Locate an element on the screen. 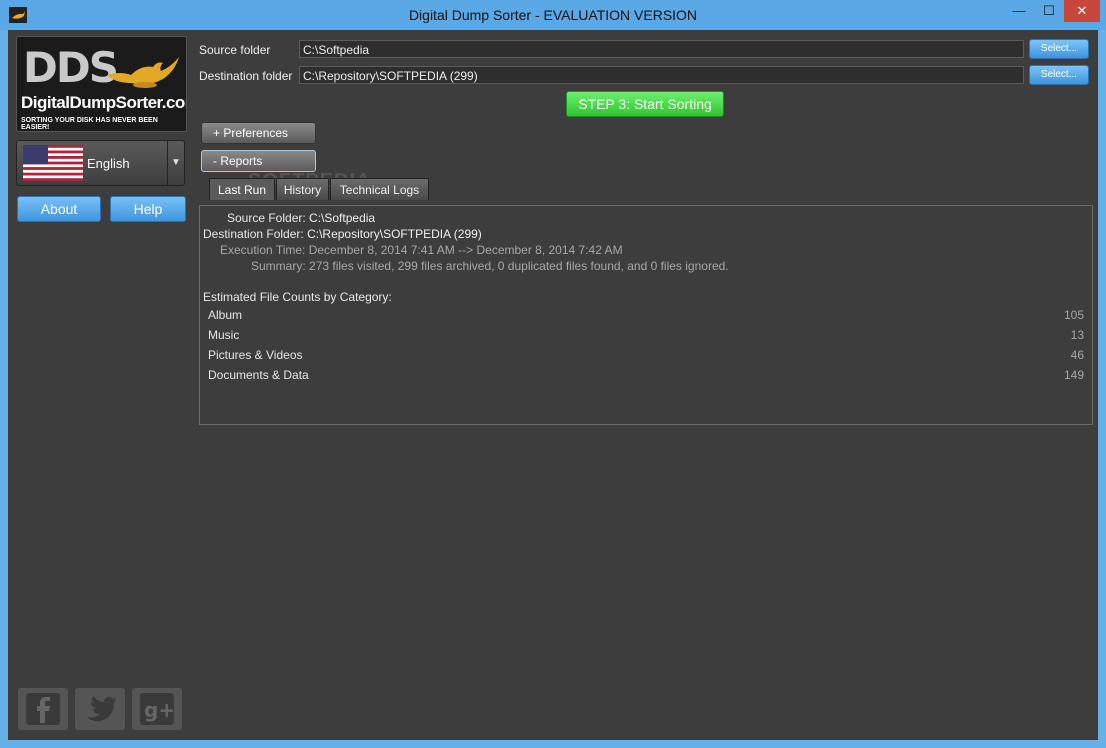 The height and width of the screenshot is (748, 1106). report-destination-key: Destination Folder: is located at coordinates (253, 234).